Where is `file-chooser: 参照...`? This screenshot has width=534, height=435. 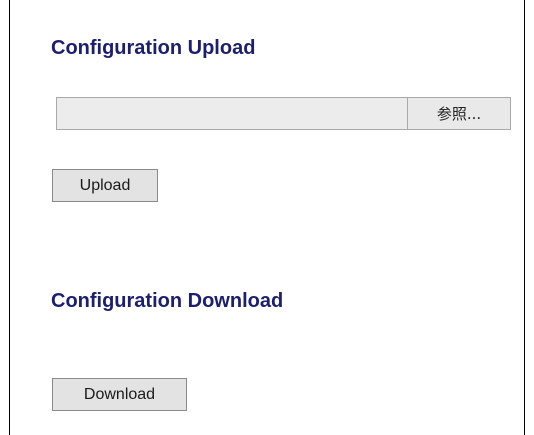
file-chooser: 参照... is located at coordinates (283, 113).